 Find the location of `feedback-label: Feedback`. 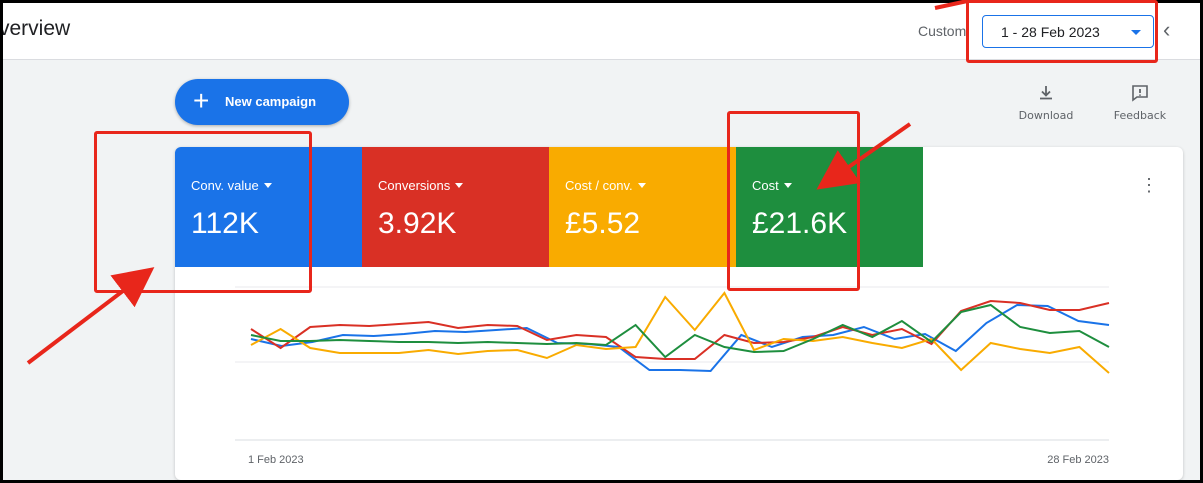

feedback-label: Feedback is located at coordinates (1140, 115).